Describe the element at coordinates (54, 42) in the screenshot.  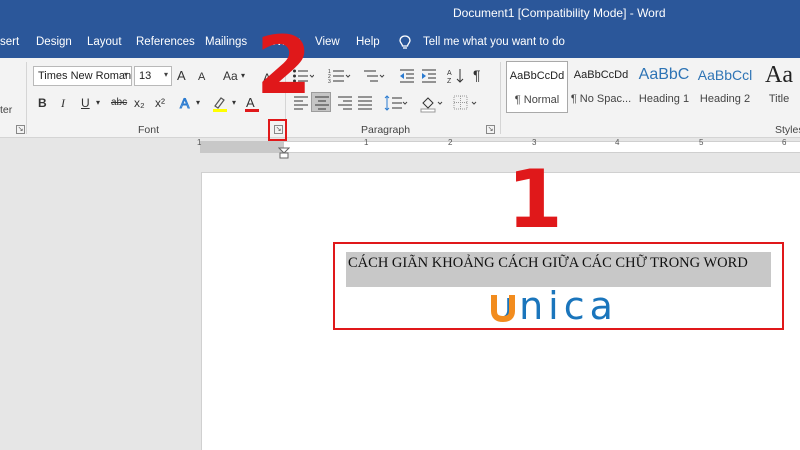
I see `tab-design: Design` at that location.